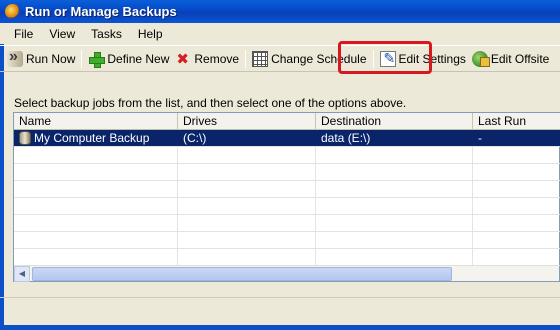 This screenshot has width=560, height=330. What do you see at coordinates (516, 121) in the screenshot?
I see `column-header-last-run: Last Run` at bounding box center [516, 121].